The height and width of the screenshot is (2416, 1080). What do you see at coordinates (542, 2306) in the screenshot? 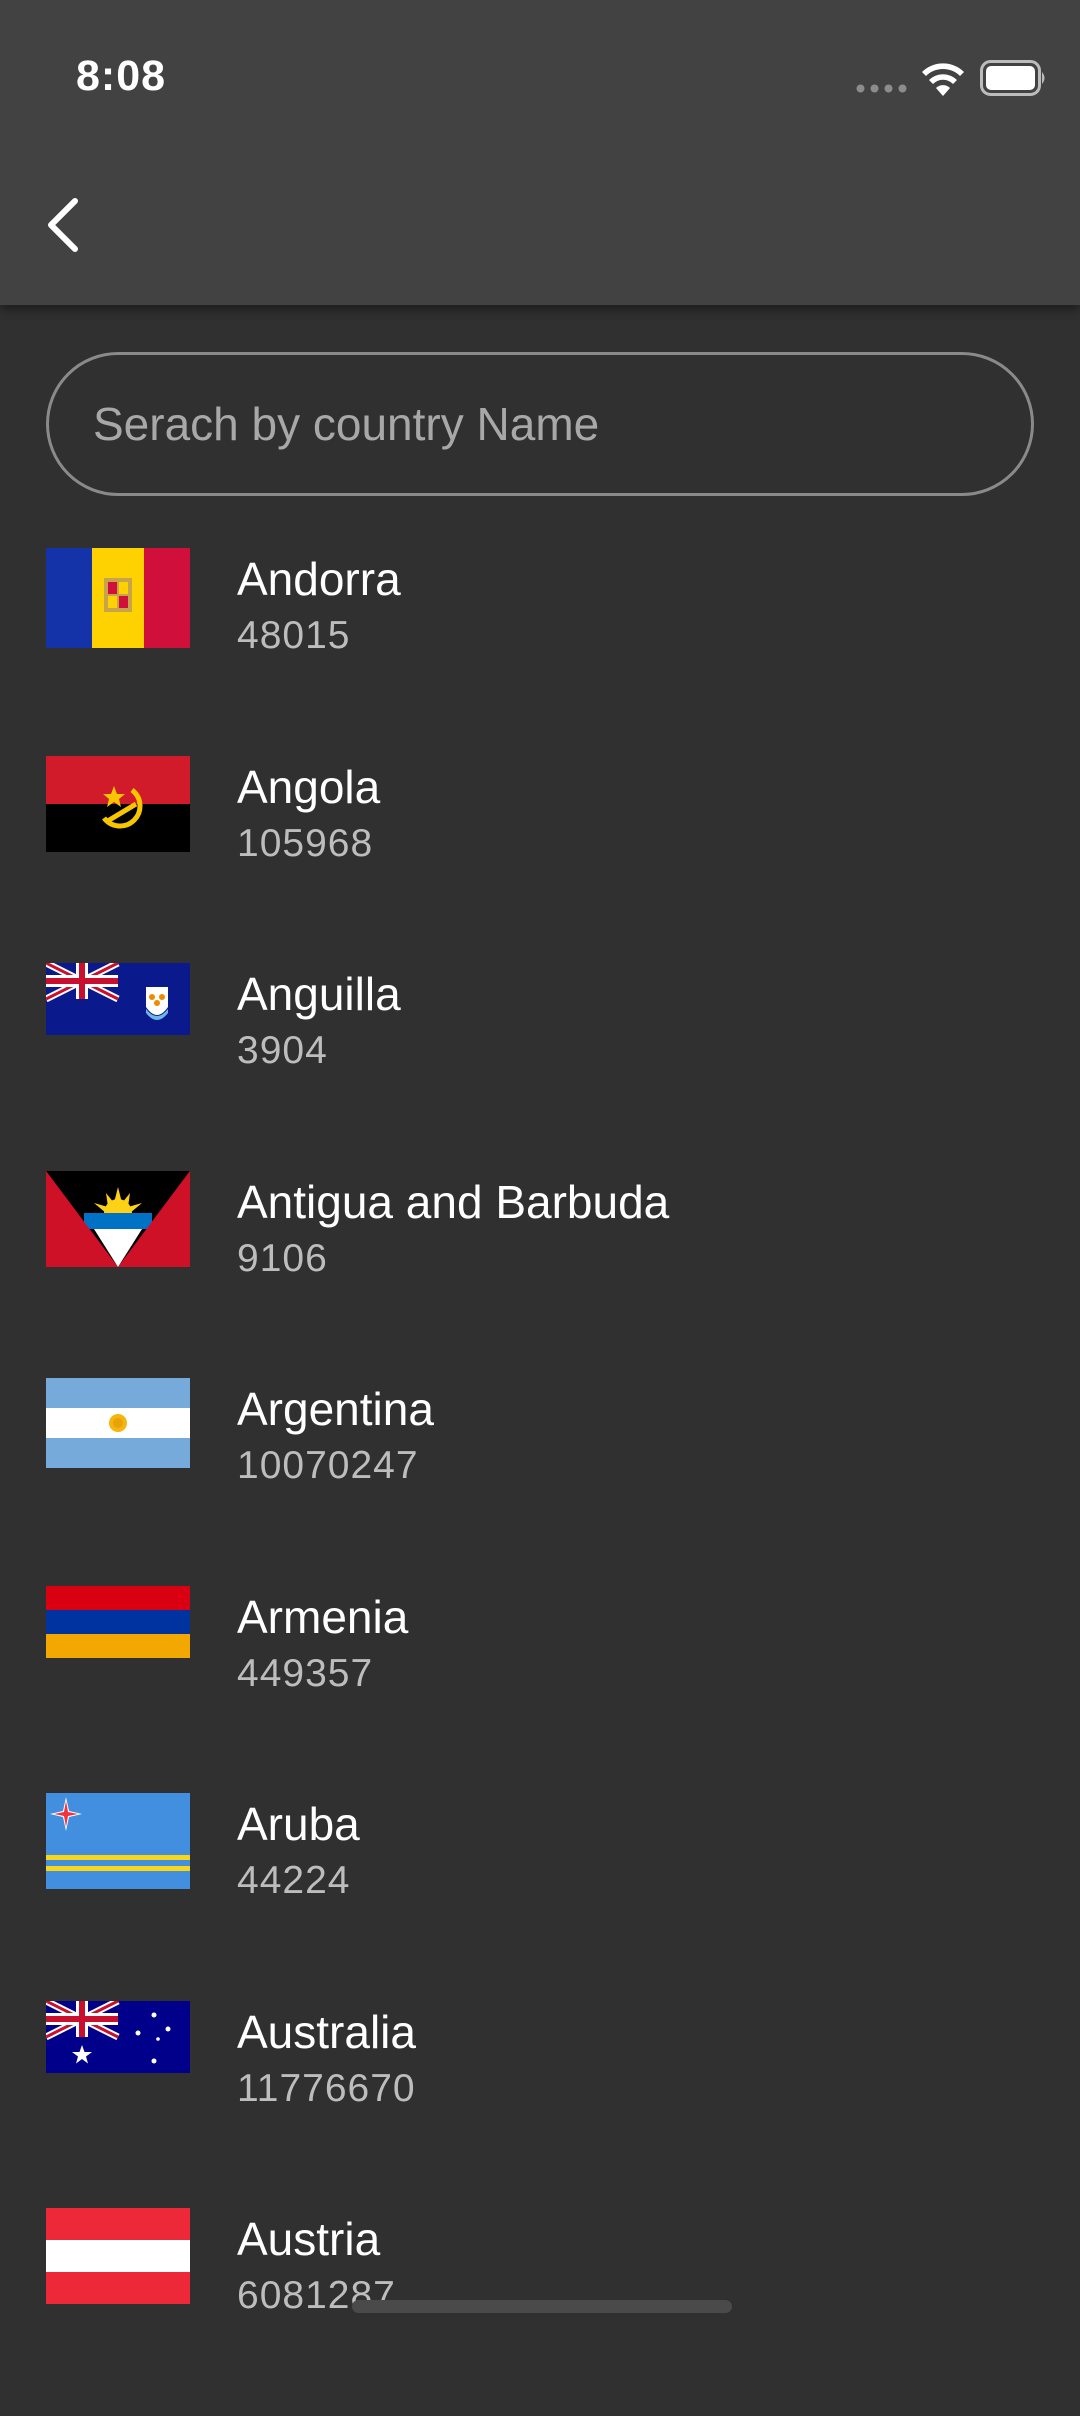
I see `home-indicator` at bounding box center [542, 2306].